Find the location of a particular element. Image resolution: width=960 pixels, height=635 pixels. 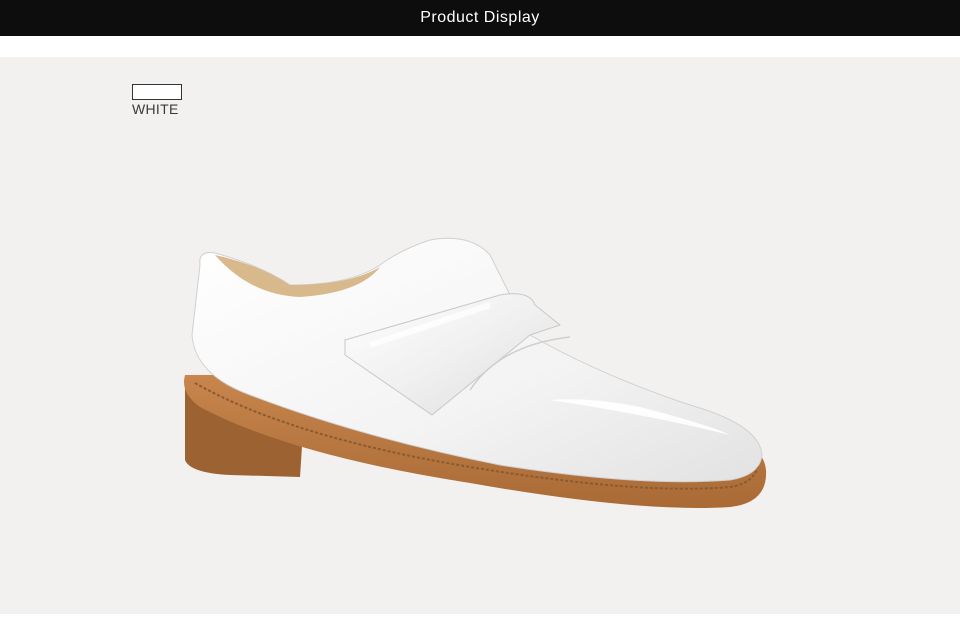

header-title: Product Display is located at coordinates (480, 17).